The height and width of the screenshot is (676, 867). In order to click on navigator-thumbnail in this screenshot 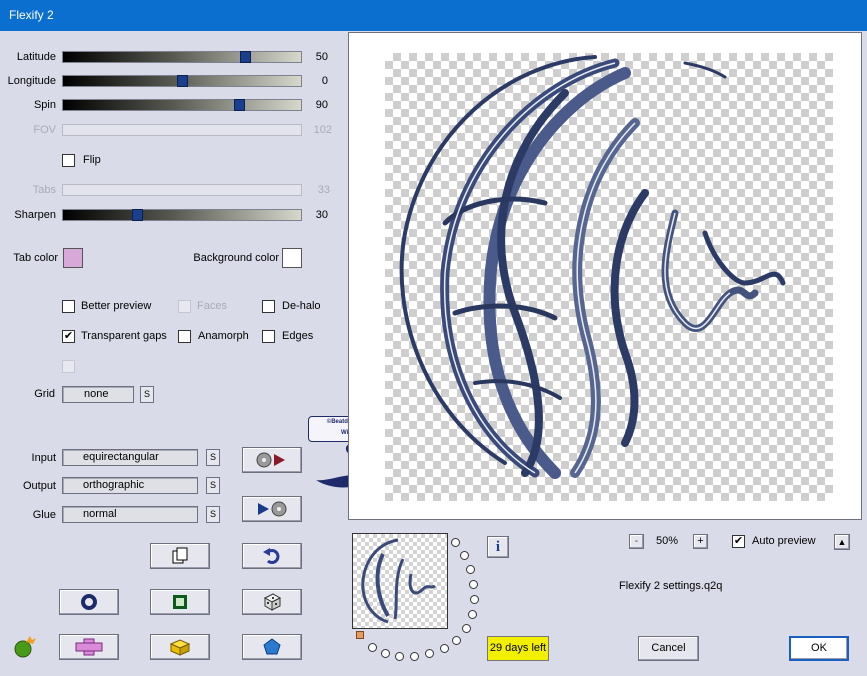, I will do `click(400, 581)`.